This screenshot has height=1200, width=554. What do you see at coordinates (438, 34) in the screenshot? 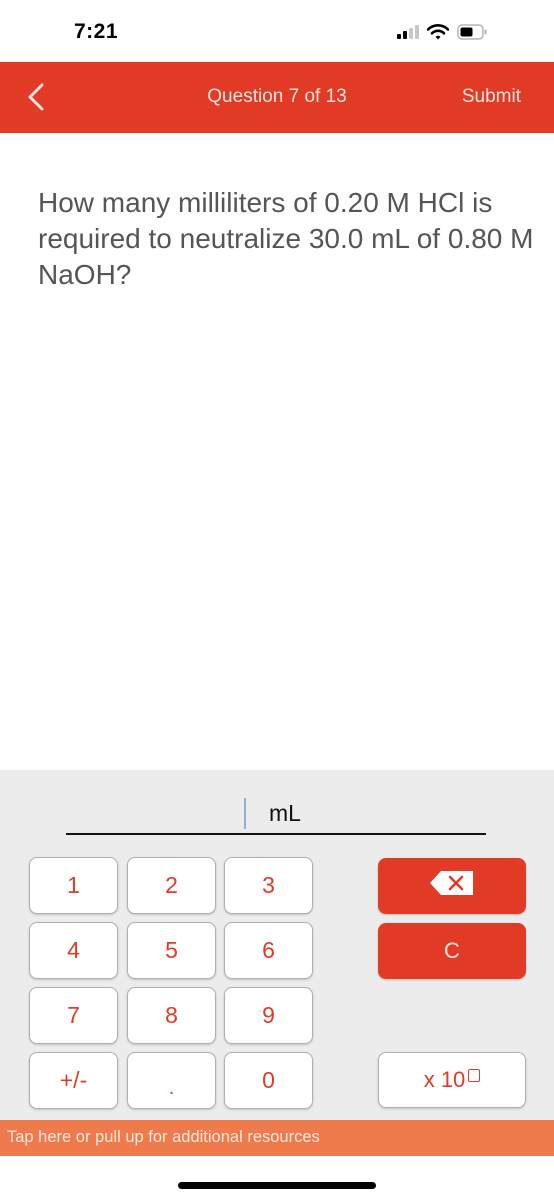
I see `wifi-icon` at bounding box center [438, 34].